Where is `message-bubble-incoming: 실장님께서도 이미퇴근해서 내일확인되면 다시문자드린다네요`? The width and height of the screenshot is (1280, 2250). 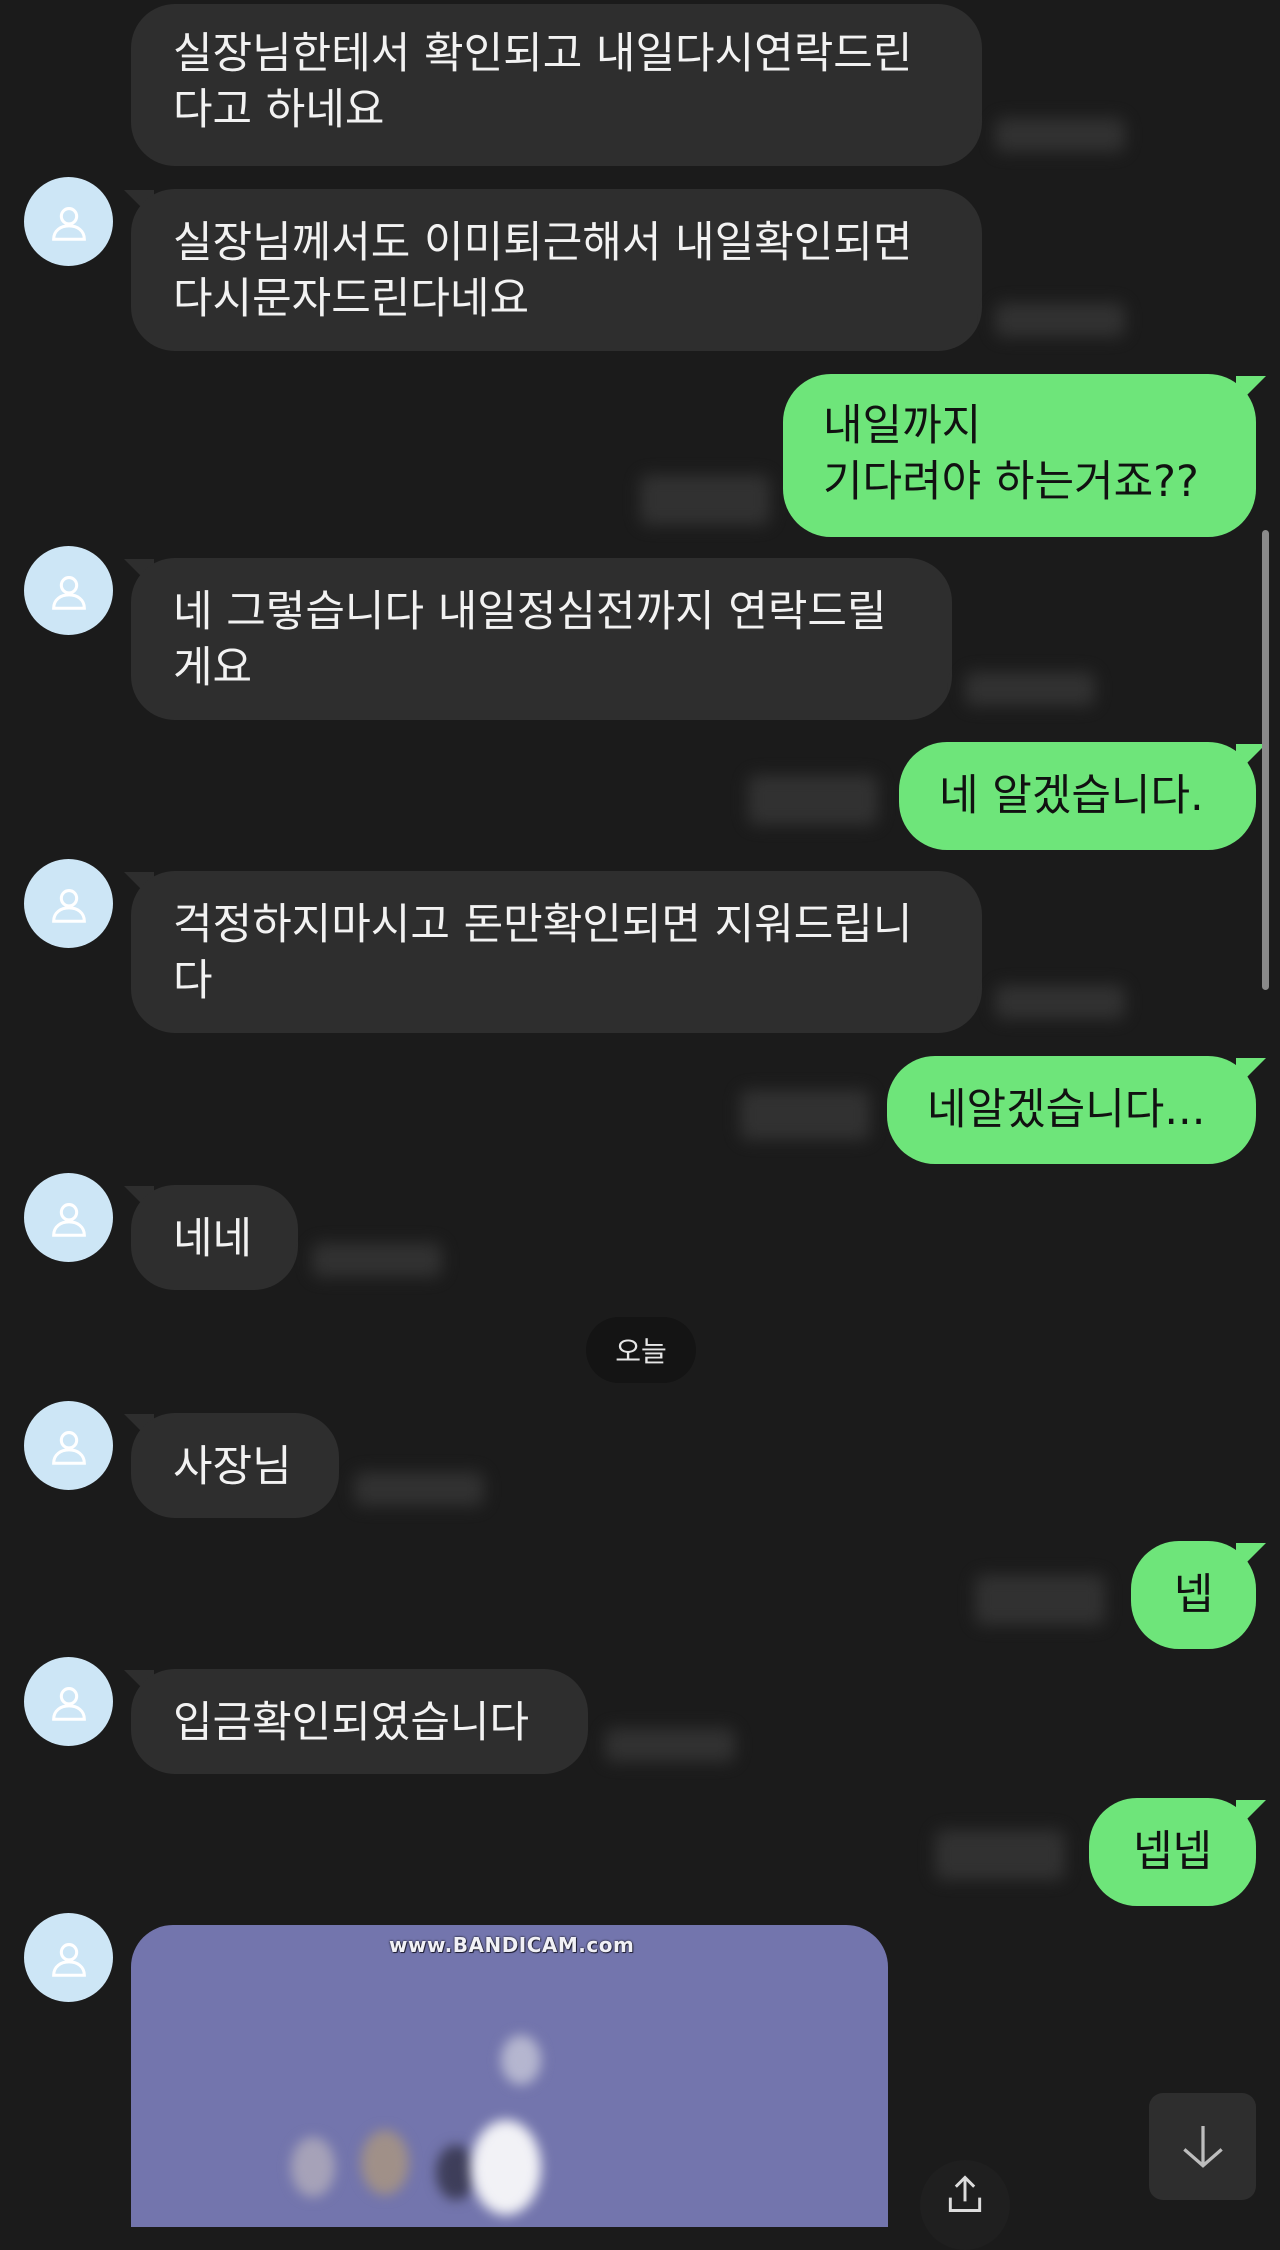 message-bubble-incoming: 실장님께서도 이미퇴근해서 내일확인되면 다시문자드린다네요 is located at coordinates (556, 270).